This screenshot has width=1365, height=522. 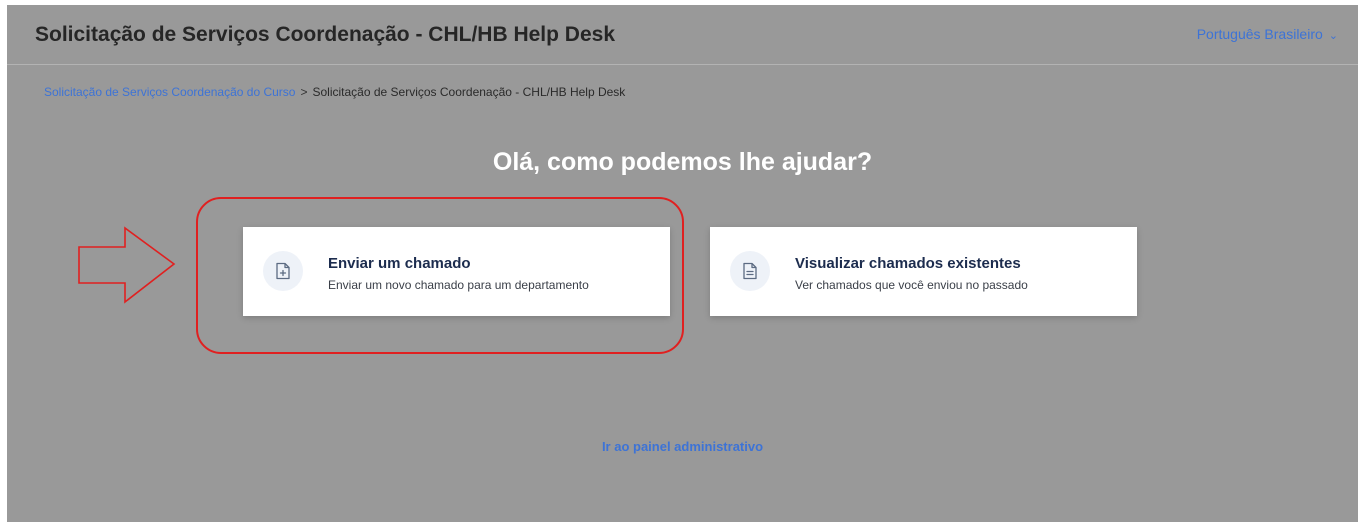 What do you see at coordinates (908, 263) in the screenshot?
I see `view-tickets-title: Visualizar chamados existentes` at bounding box center [908, 263].